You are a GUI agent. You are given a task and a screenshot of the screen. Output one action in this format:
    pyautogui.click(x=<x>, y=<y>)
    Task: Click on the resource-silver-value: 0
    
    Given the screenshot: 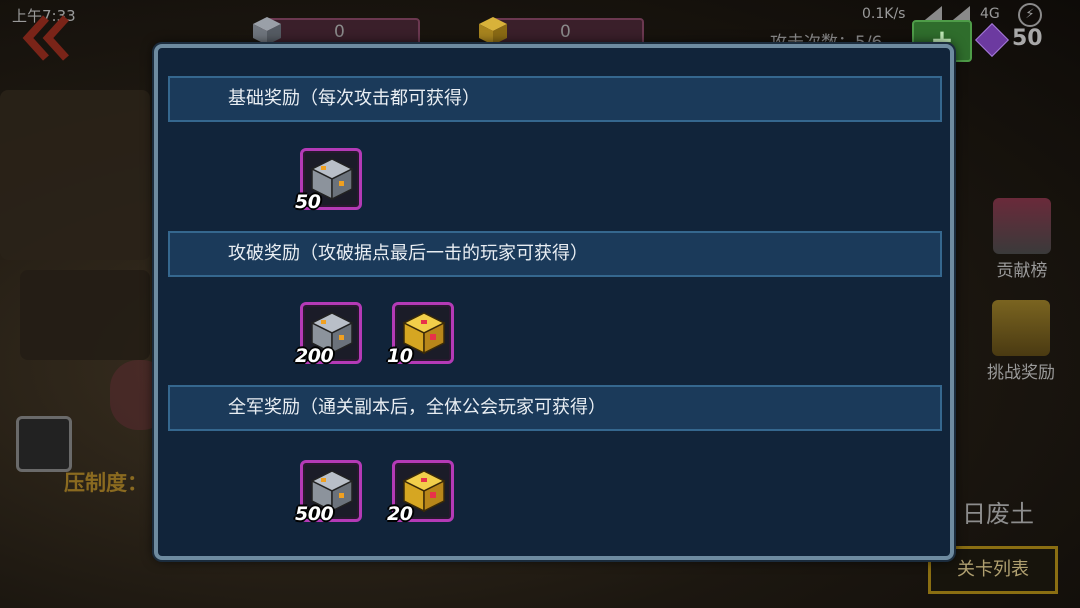 What is the action you would take?
    pyautogui.click(x=339, y=32)
    